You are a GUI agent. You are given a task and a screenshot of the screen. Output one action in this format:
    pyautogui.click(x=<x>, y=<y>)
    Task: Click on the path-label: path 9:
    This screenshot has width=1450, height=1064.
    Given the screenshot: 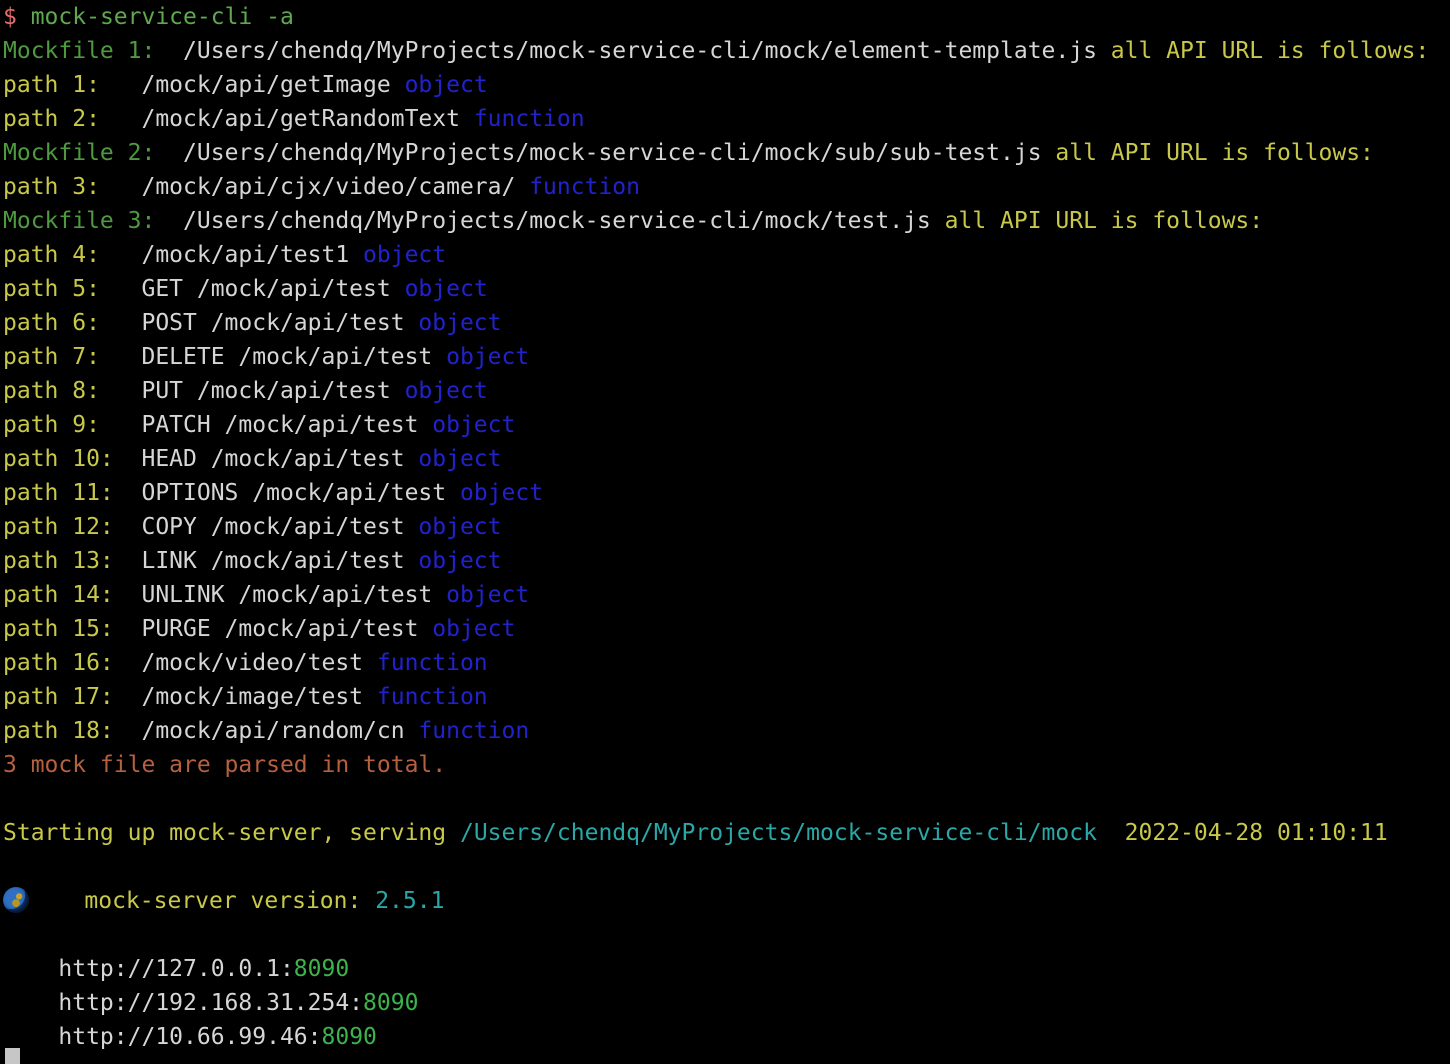 What is the action you would take?
    pyautogui.click(x=65, y=425)
    